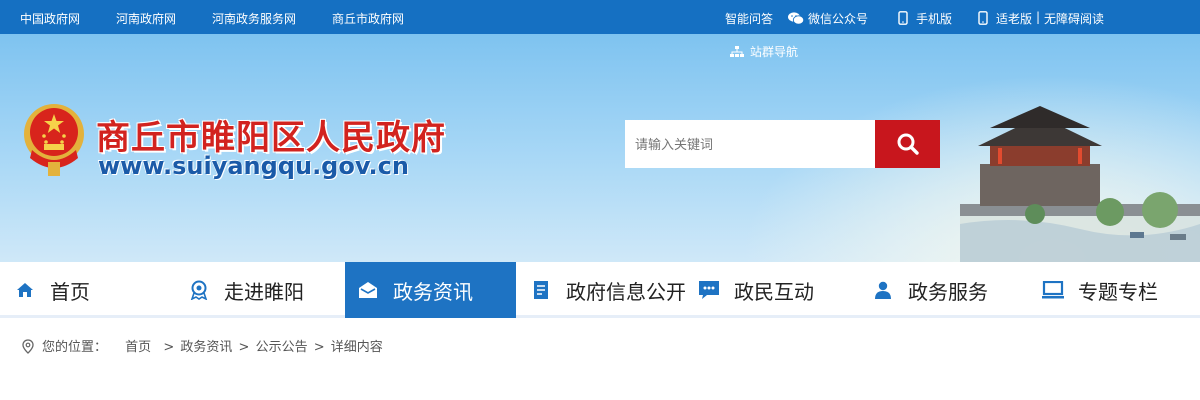 Image resolution: width=1200 pixels, height=400 pixels. Describe the element at coordinates (903, 18) in the screenshot. I see `phone-icon` at that location.